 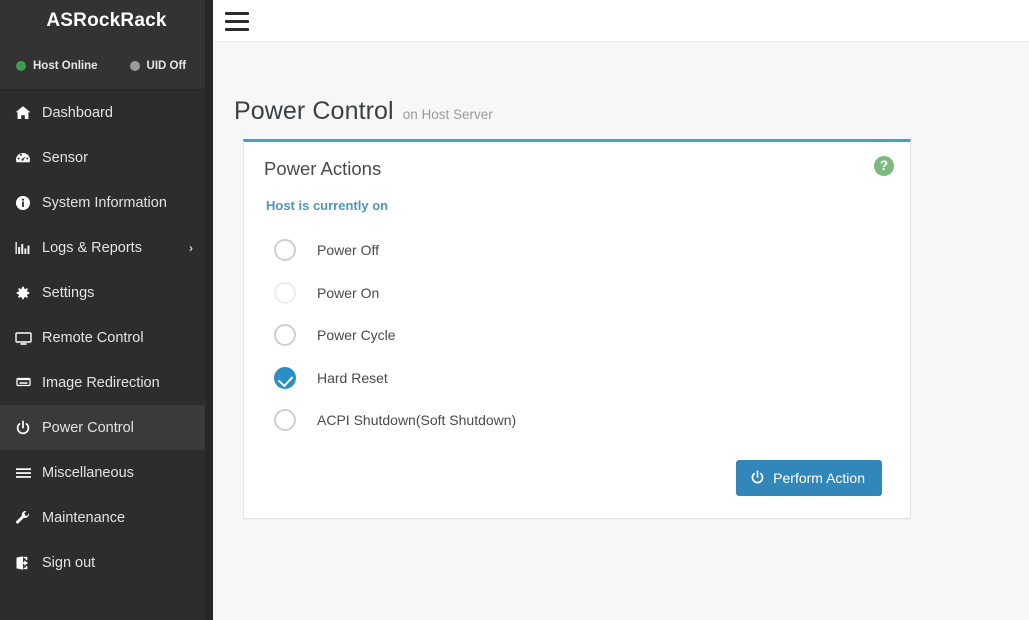 What do you see at coordinates (819, 477) in the screenshot?
I see `perform-action-label: Perform Action` at bounding box center [819, 477].